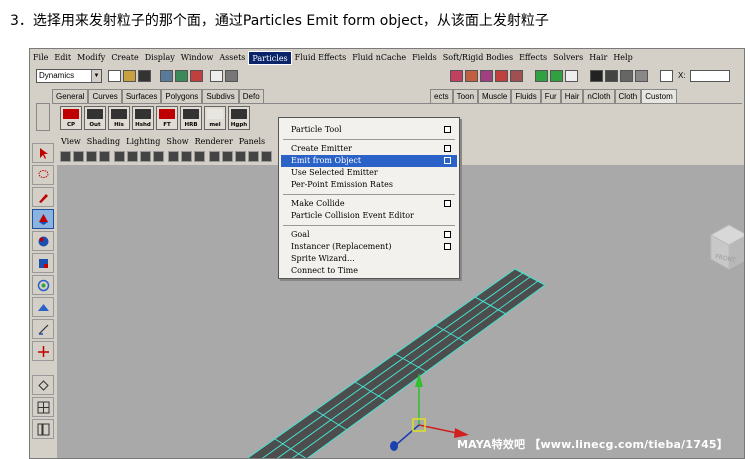  What do you see at coordinates (124, 58) in the screenshot?
I see `menu-create: Create` at bounding box center [124, 58].